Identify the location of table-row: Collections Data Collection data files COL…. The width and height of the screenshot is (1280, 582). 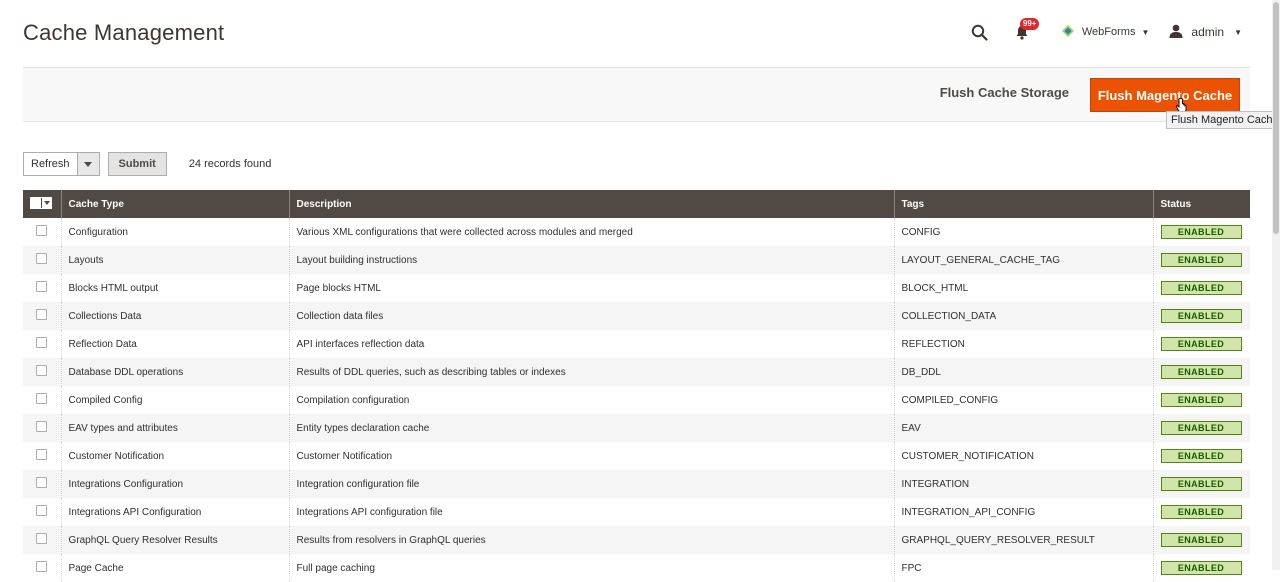
(636, 316).